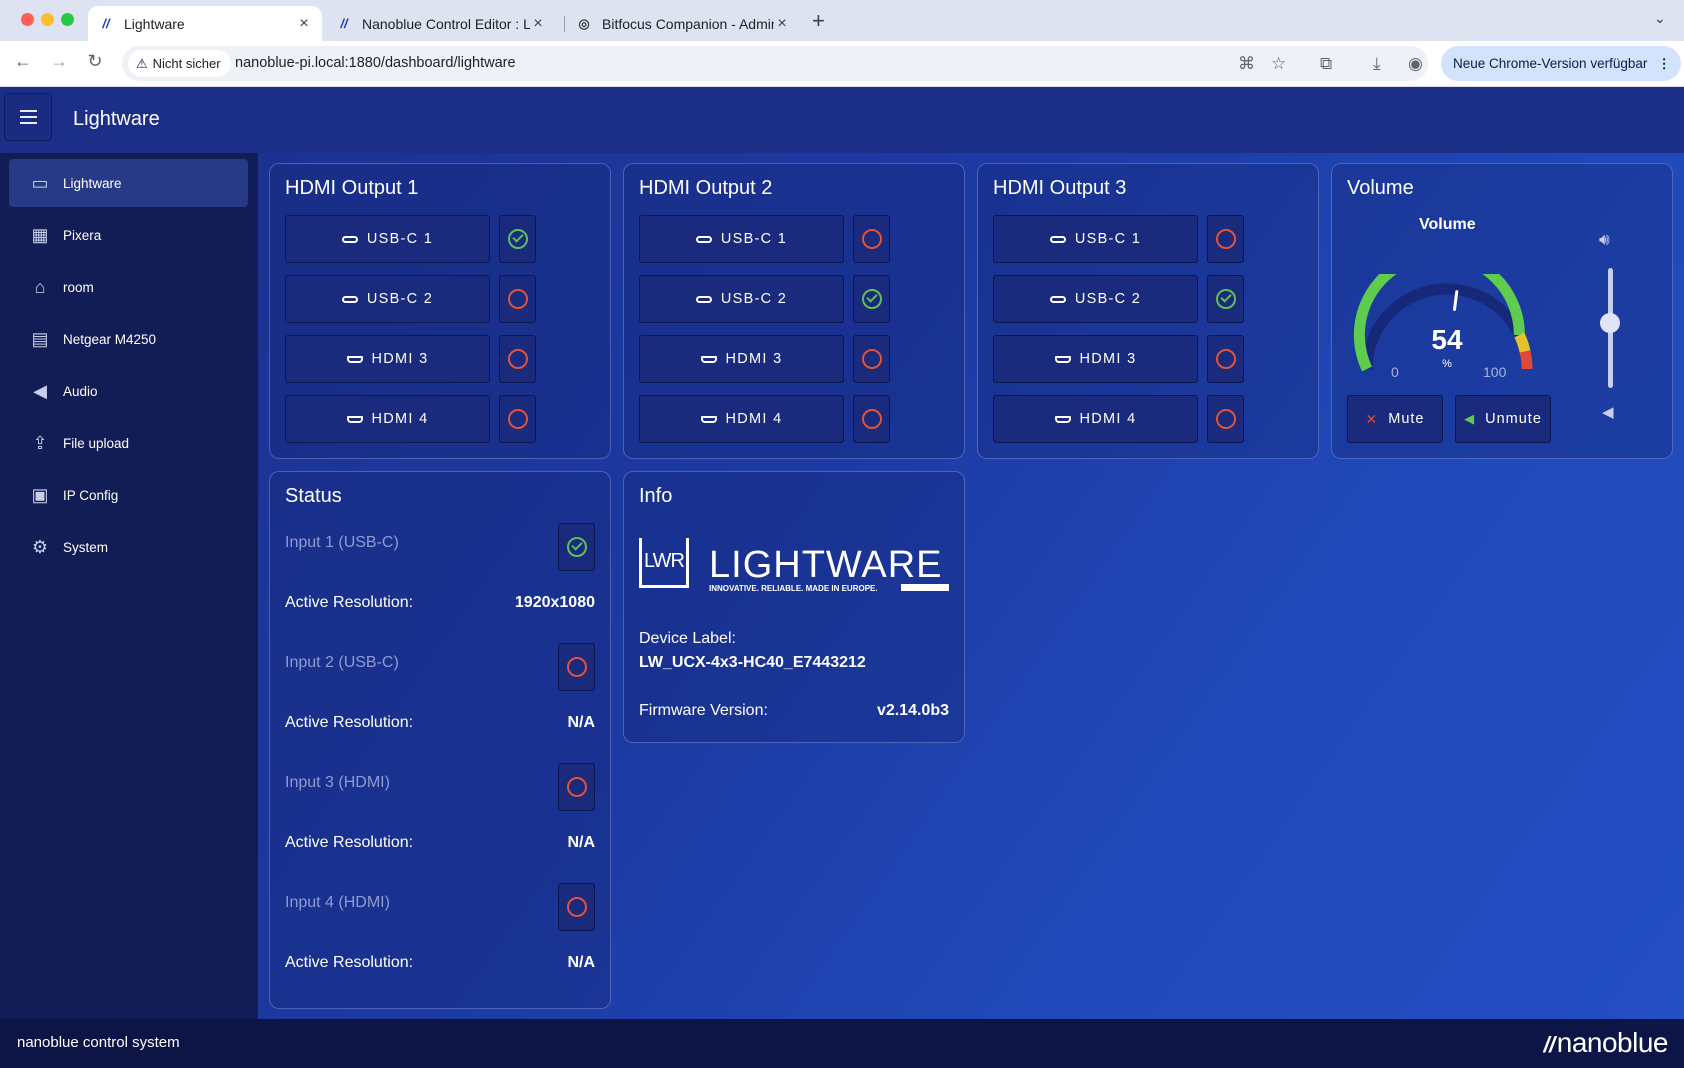 The height and width of the screenshot is (1068, 1684). What do you see at coordinates (179, 63) in the screenshot?
I see `security-chip: ⚠ Nicht sicher` at bounding box center [179, 63].